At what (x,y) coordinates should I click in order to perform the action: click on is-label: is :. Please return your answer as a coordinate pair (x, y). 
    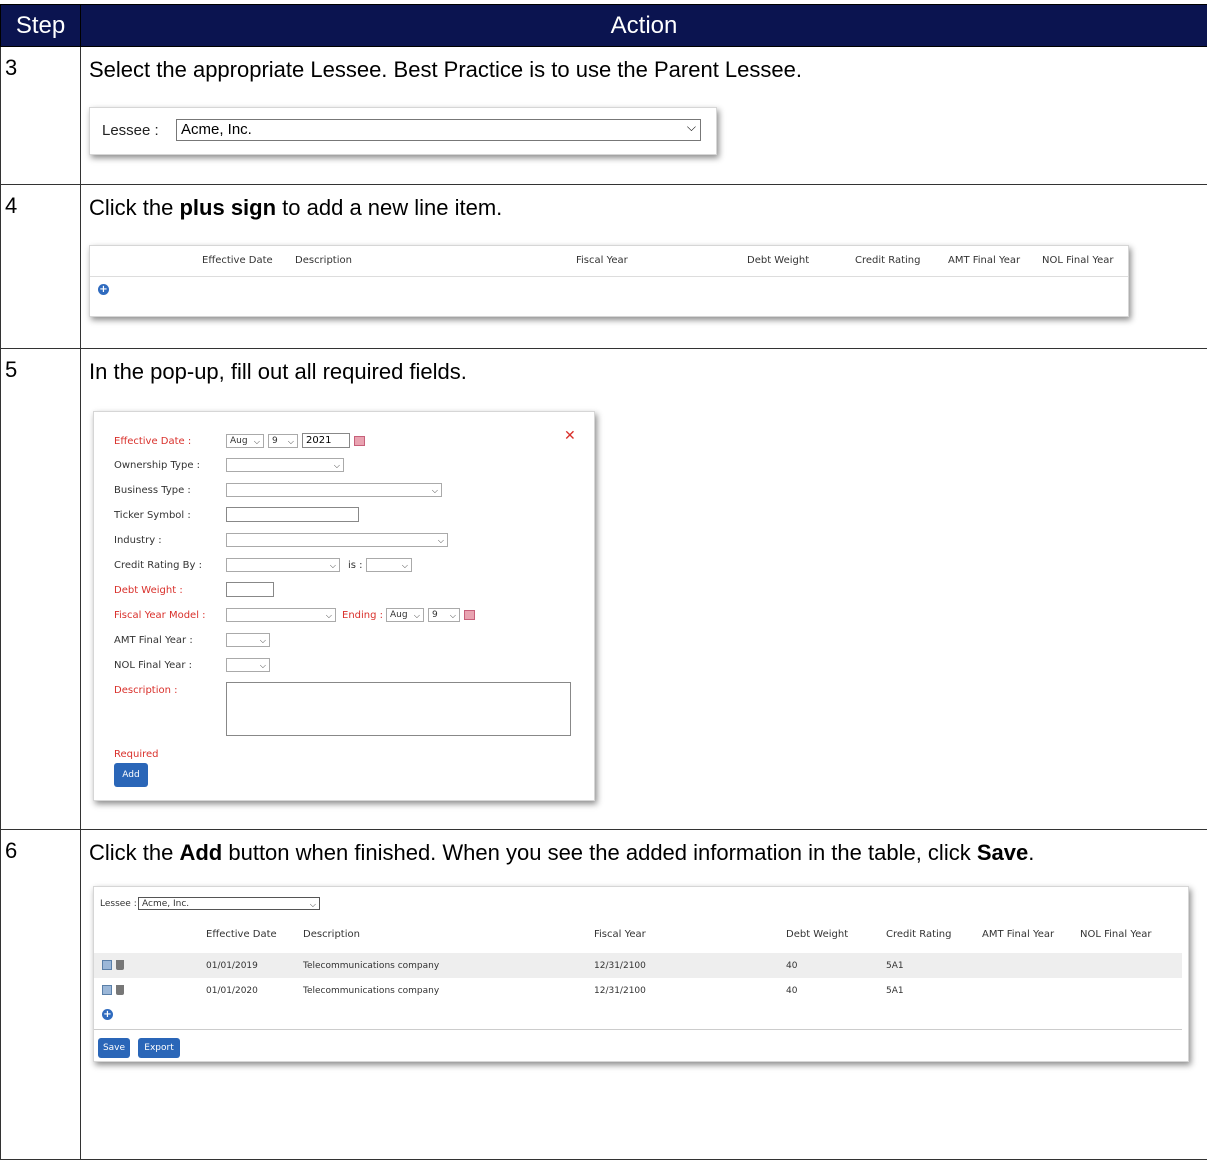
    Looking at the image, I should click on (355, 565).